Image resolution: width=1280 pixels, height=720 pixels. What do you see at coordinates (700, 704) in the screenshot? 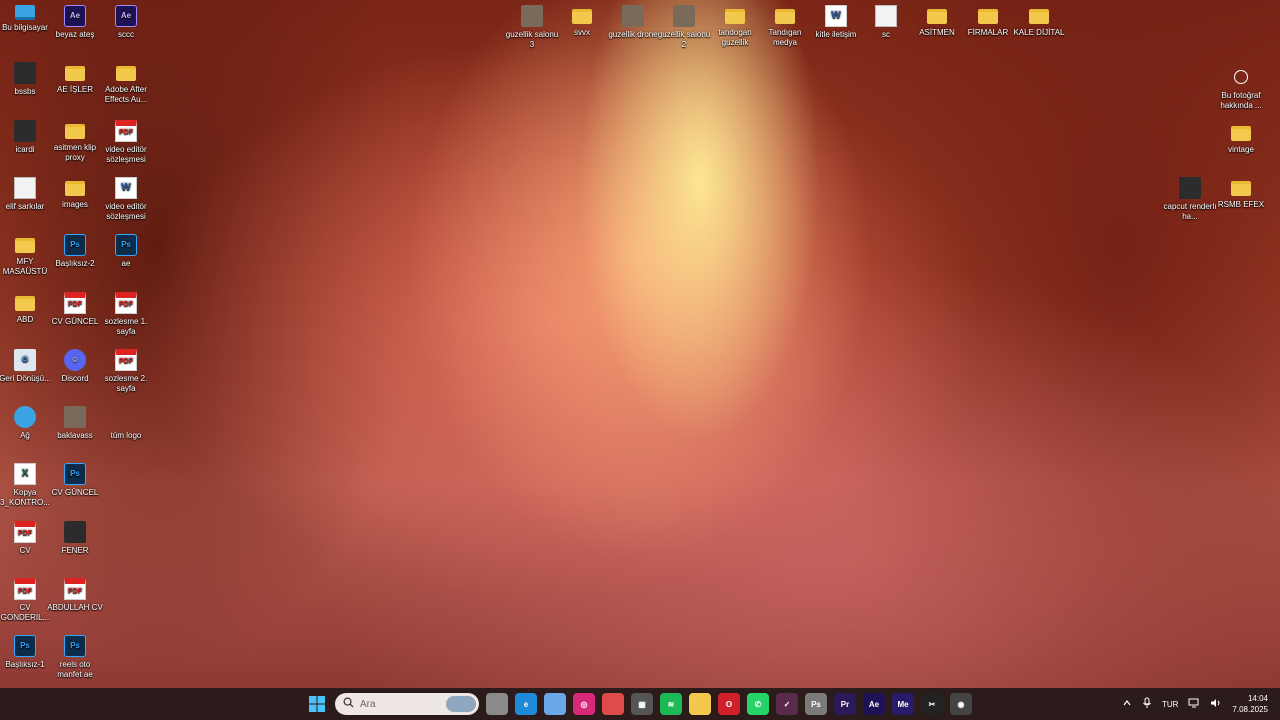
I see `file-explorer-taskbar-button` at bounding box center [700, 704].